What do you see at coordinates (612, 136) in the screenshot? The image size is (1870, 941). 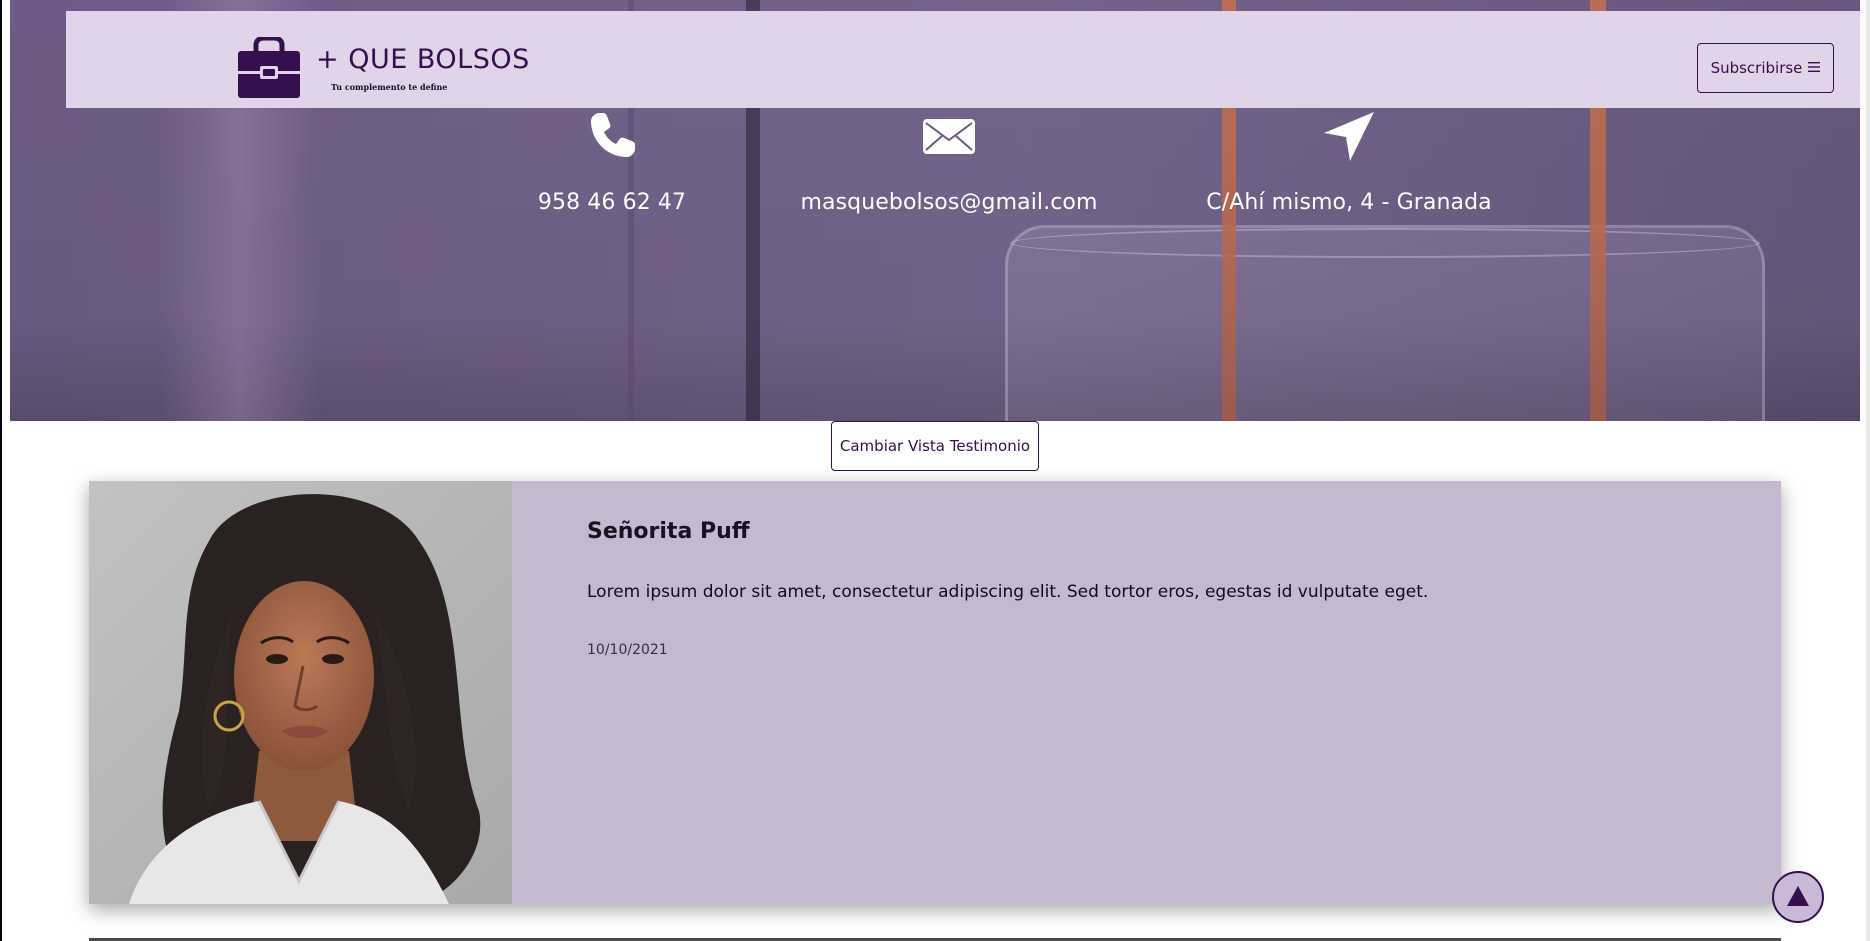 I see `phone-icon` at bounding box center [612, 136].